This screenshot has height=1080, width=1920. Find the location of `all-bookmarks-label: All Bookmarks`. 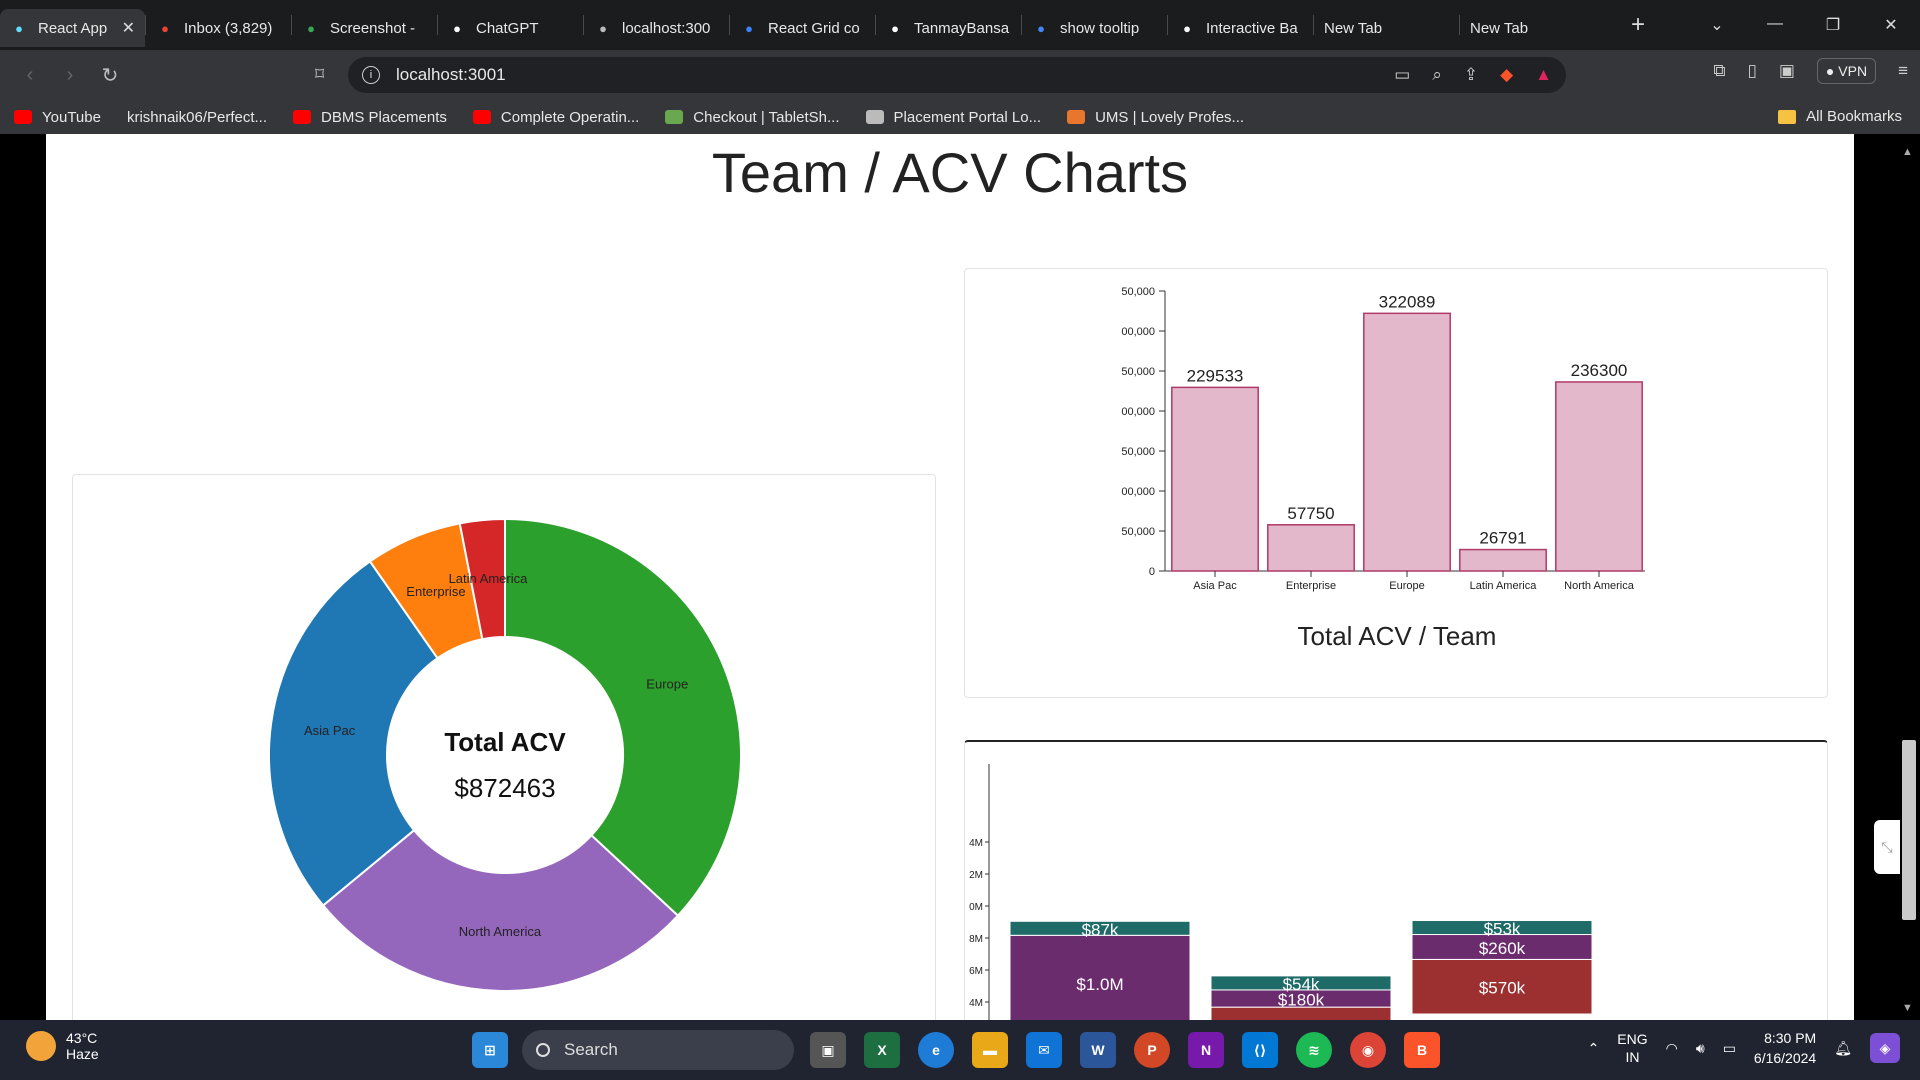

all-bookmarks-label: All Bookmarks is located at coordinates (1854, 116).